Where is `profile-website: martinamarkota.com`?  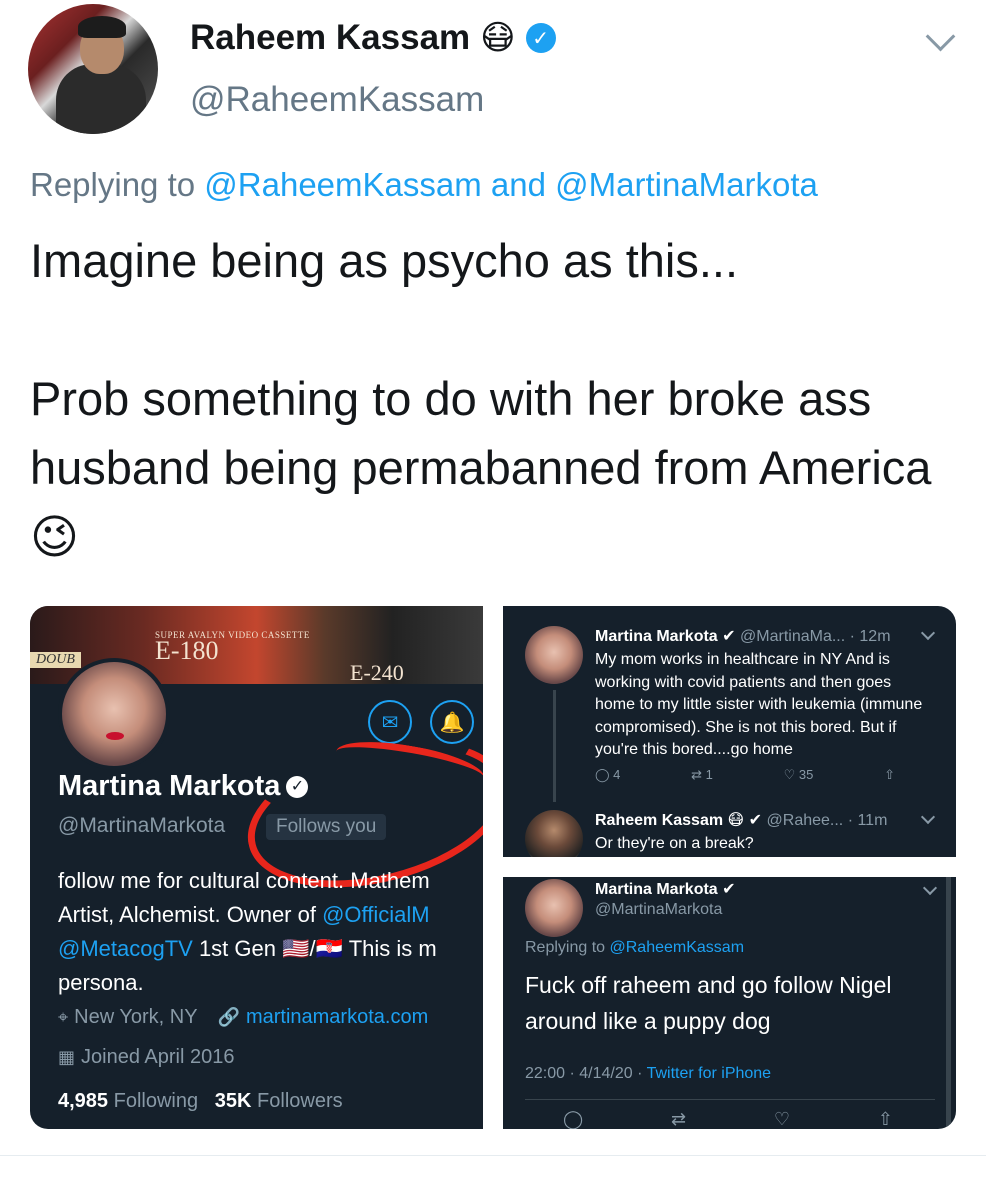
profile-website: martinamarkota.com is located at coordinates (337, 1017).